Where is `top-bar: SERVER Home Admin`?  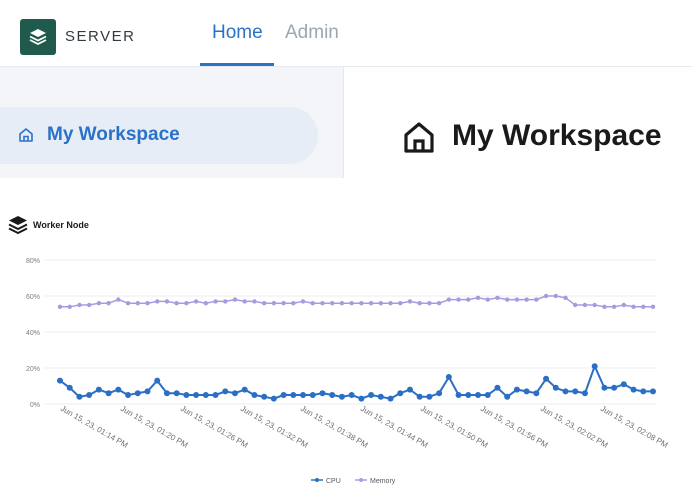
top-bar: SERVER Home Admin is located at coordinates (346, 33).